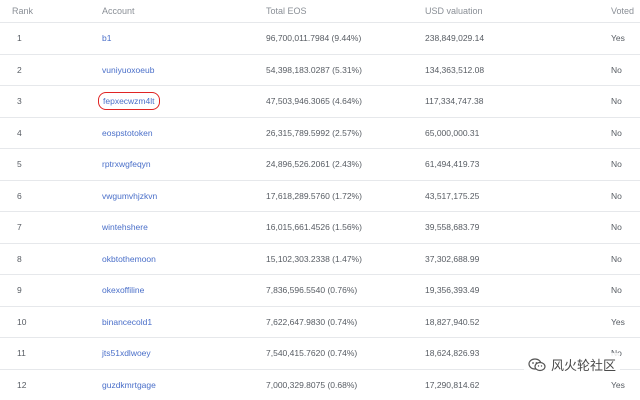 This screenshot has height=400, width=640. What do you see at coordinates (583, 364) in the screenshot?
I see `watermark-text: 风火轮社区` at bounding box center [583, 364].